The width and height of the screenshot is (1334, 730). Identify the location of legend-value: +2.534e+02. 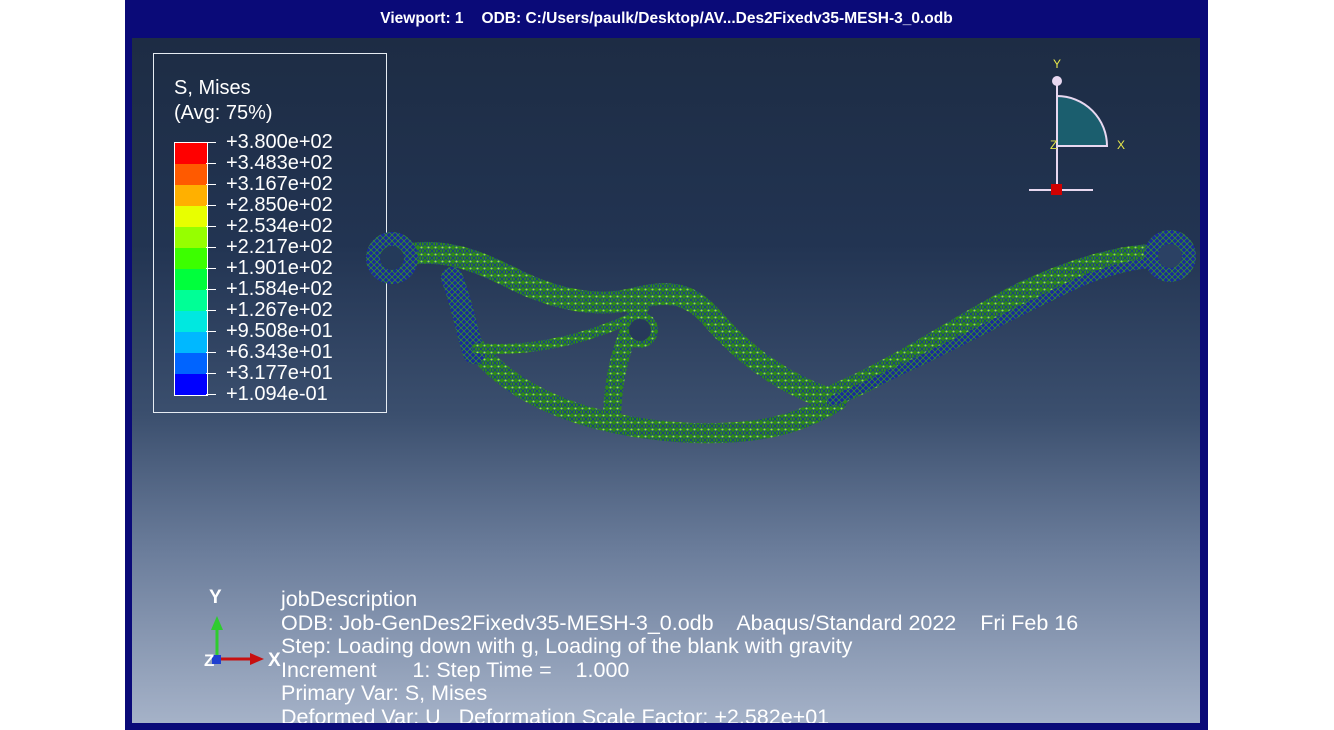
(269, 226).